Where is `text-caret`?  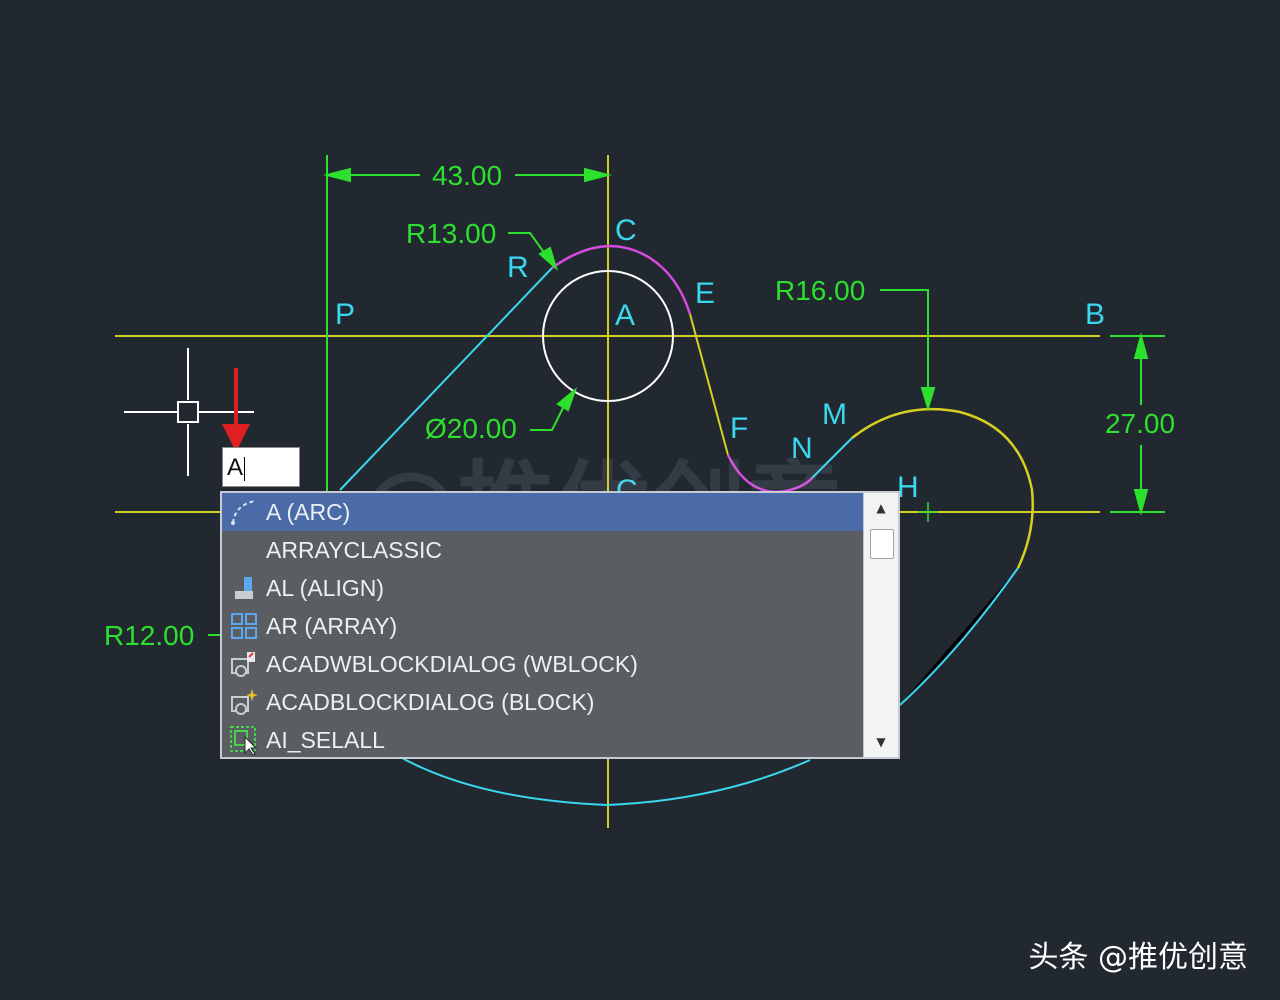
text-caret is located at coordinates (245, 468).